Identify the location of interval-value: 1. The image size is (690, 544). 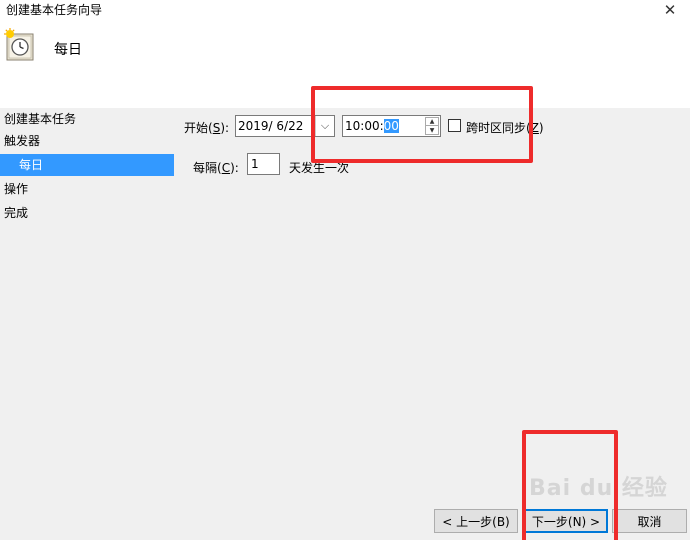
(255, 164).